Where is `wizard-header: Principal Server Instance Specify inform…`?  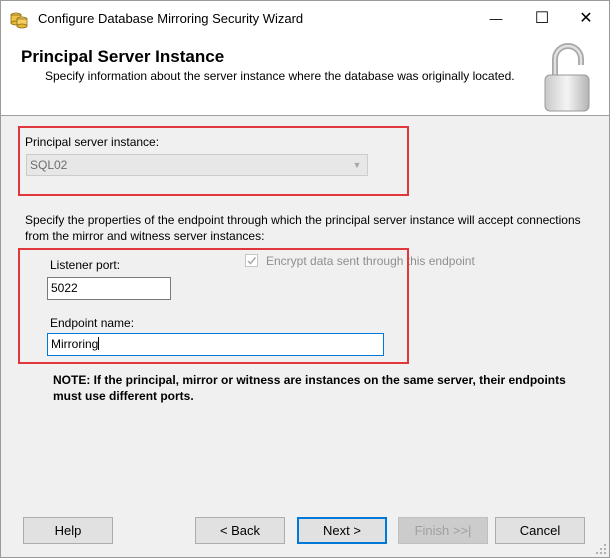
wizard-header: Principal Server Instance Specify inform… is located at coordinates (305, 76).